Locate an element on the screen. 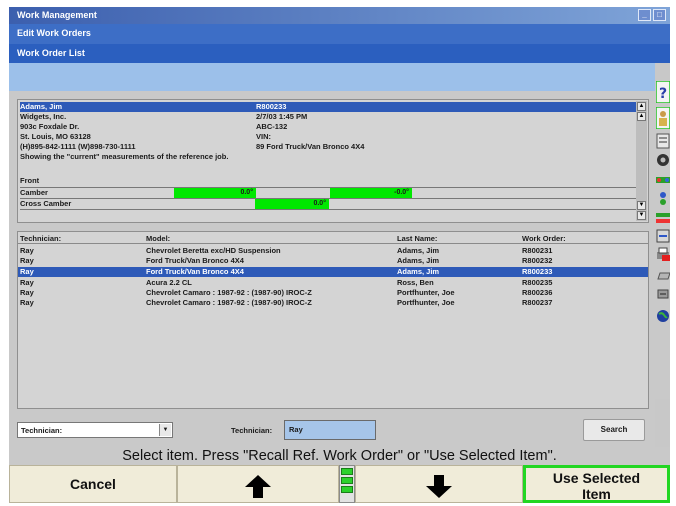 Image resolution: width=676 pixels, height=506 pixels. filter-field-select: Technician: ▼ is located at coordinates (95, 430).